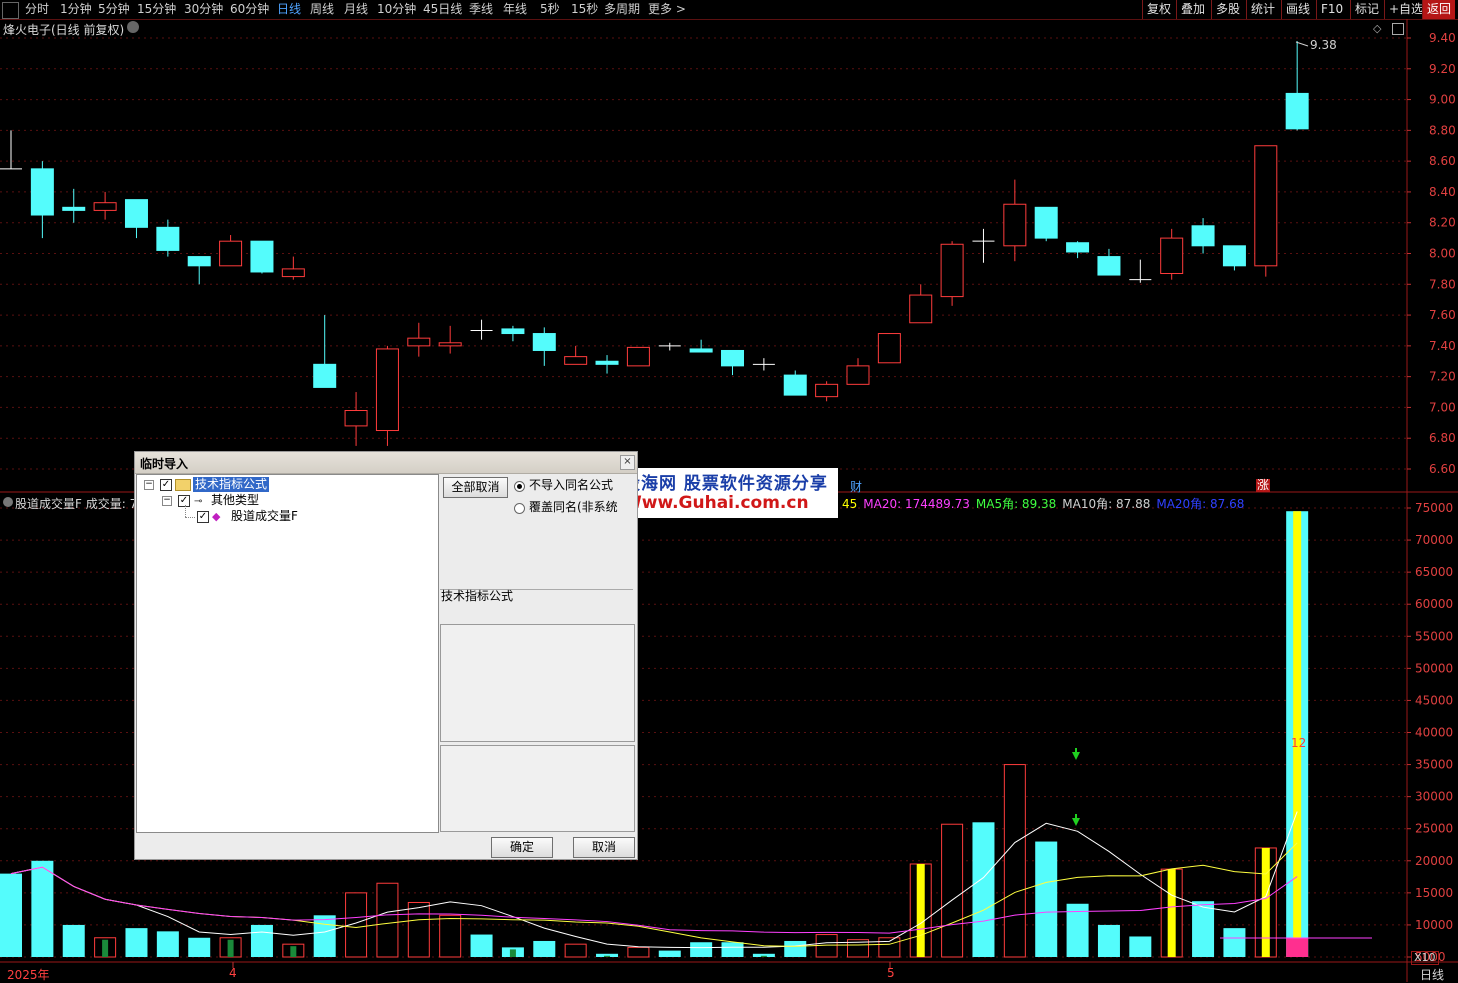 Image resolution: width=1458 pixels, height=983 pixels. Describe the element at coordinates (1434, 700) in the screenshot. I see `volume-tick-label: 45000` at that location.